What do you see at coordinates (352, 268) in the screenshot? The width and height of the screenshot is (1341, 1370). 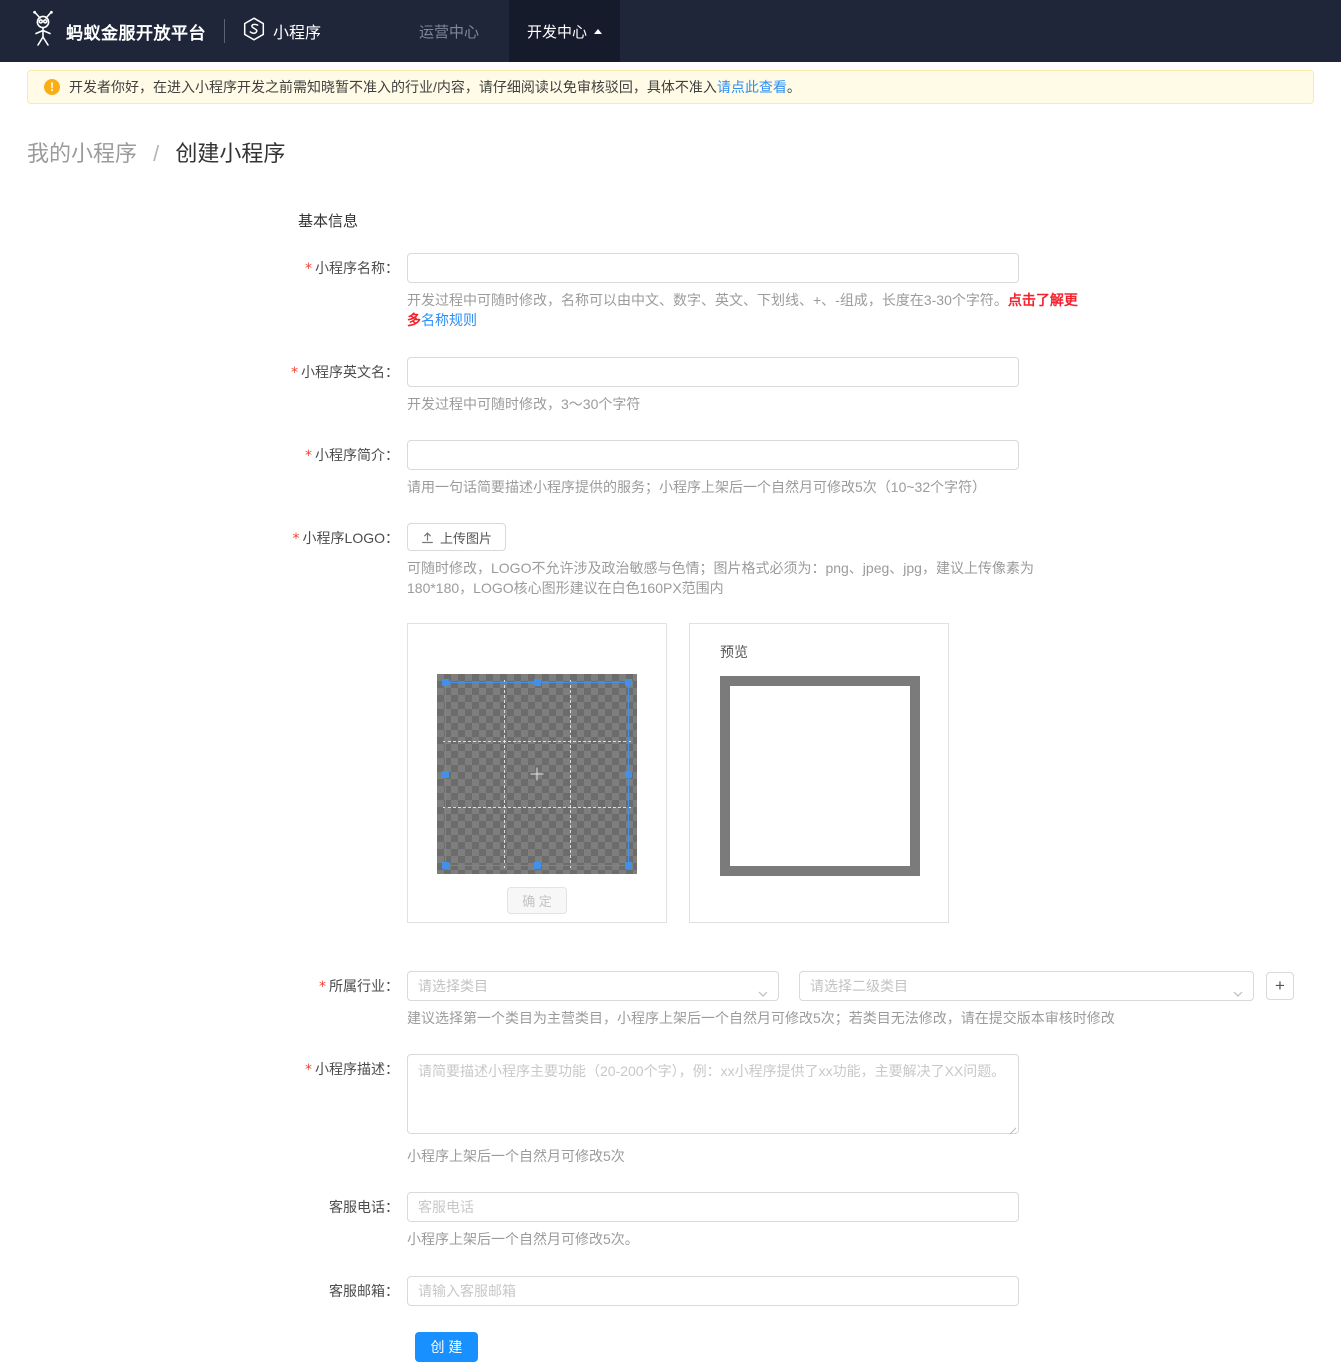 I see `app-name-label: * 小程序名称：` at bounding box center [352, 268].